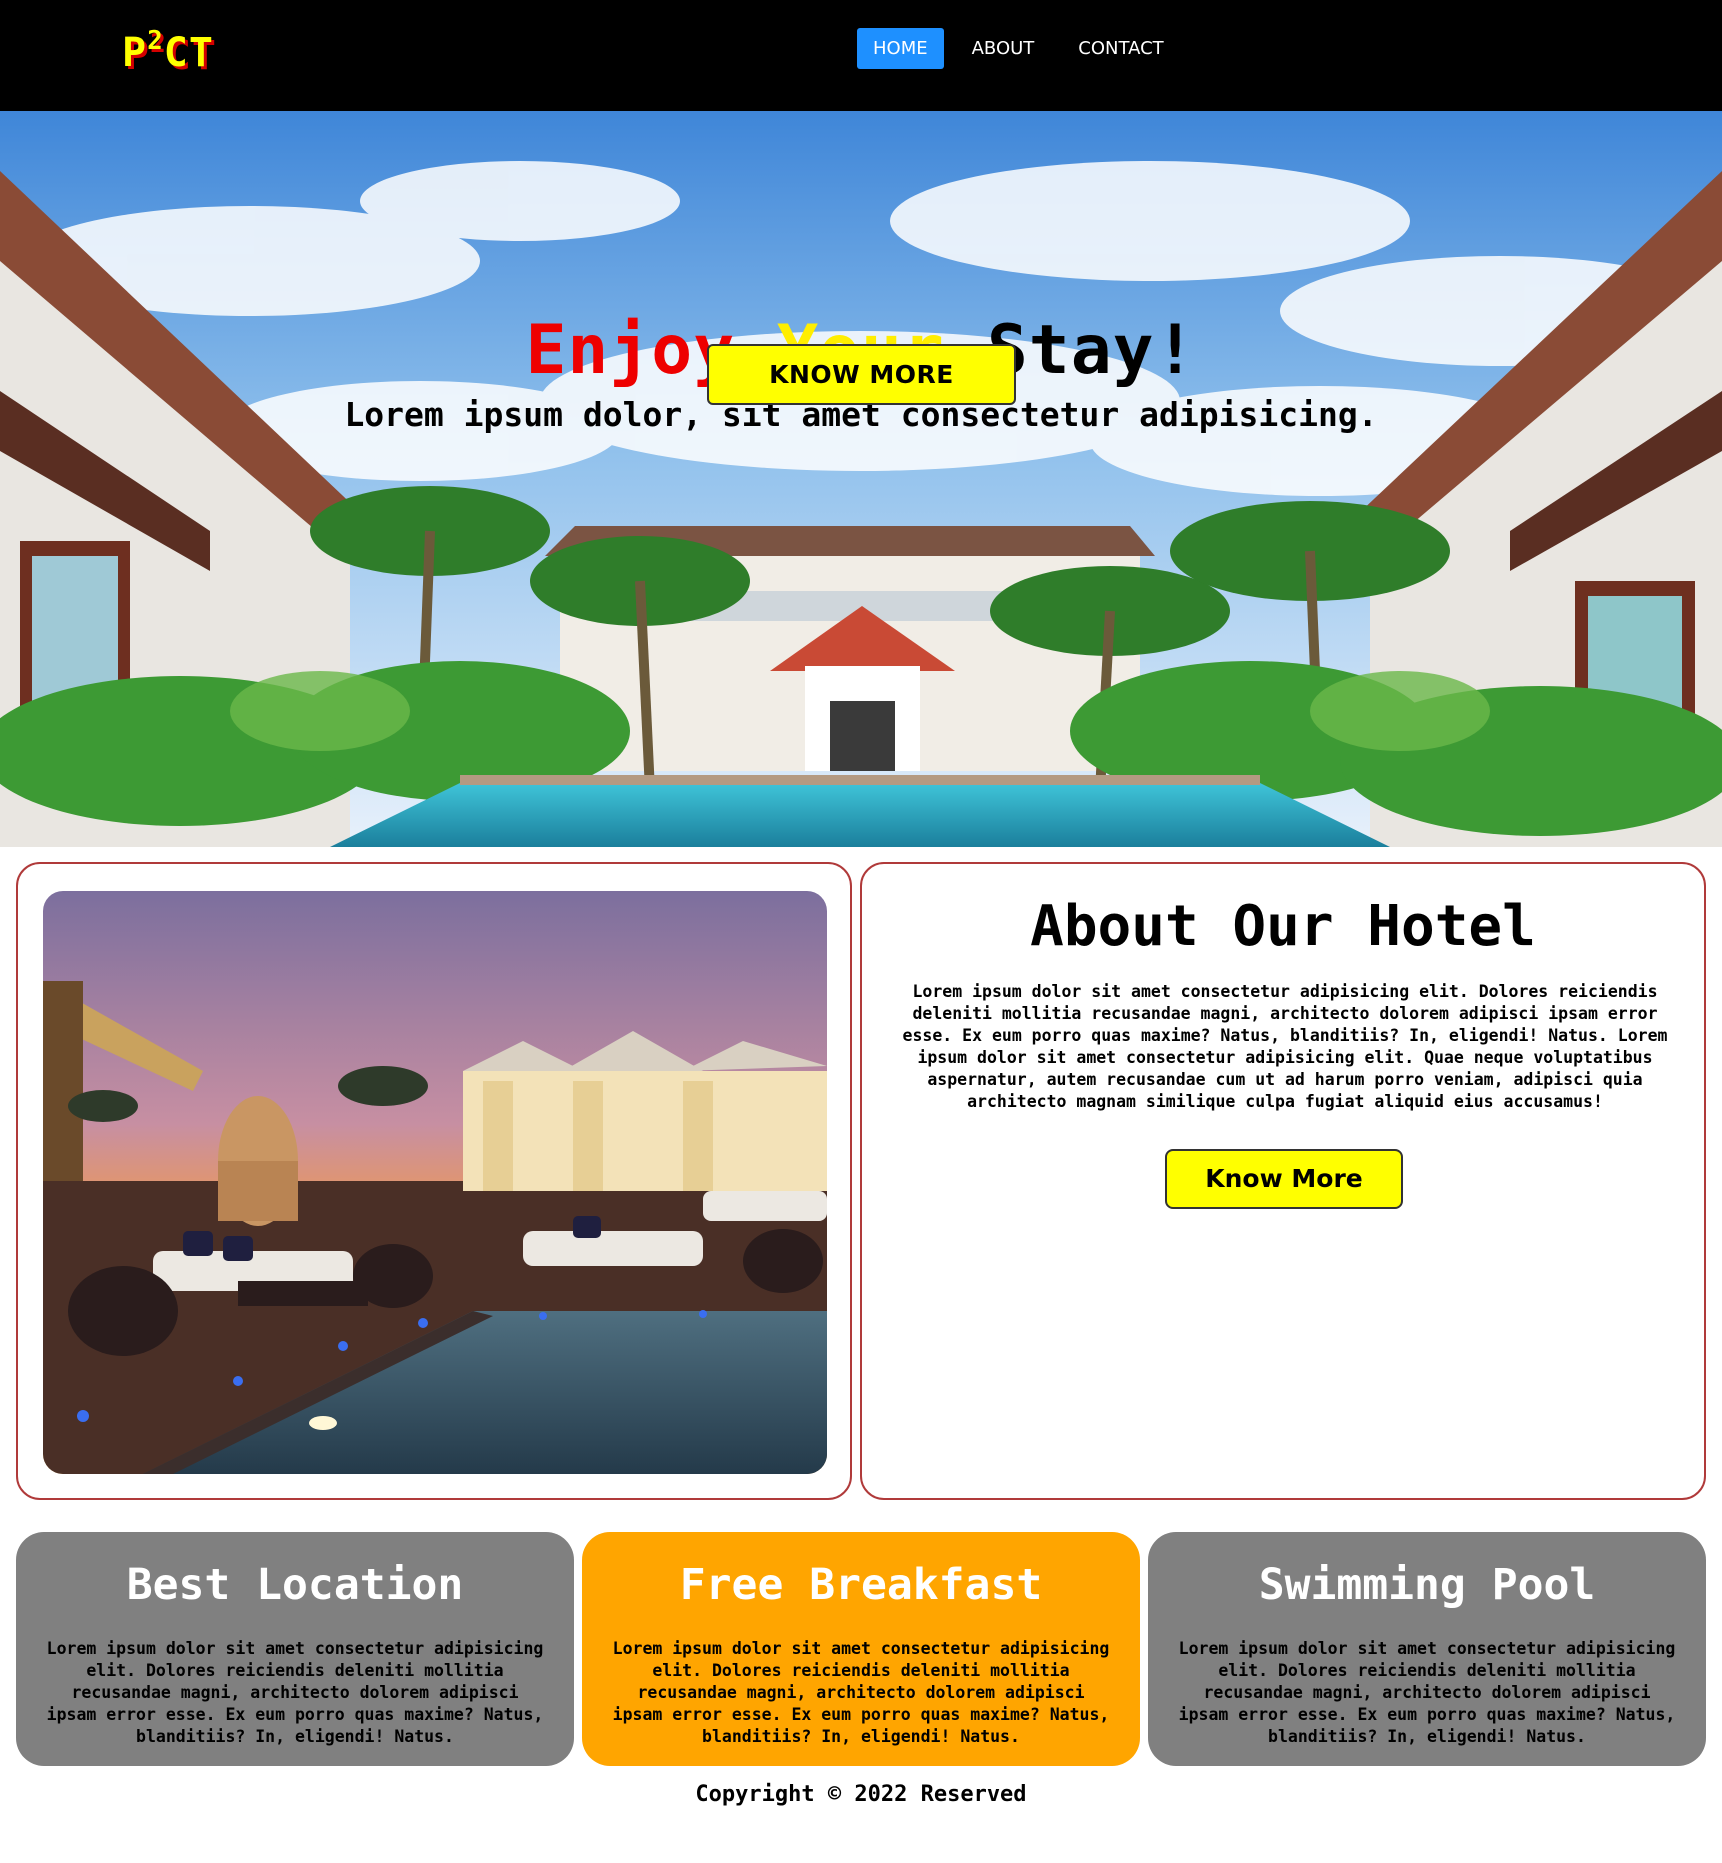  What do you see at coordinates (630, 350) in the screenshot?
I see `hero-title-word-1: Enjoy` at bounding box center [630, 350].